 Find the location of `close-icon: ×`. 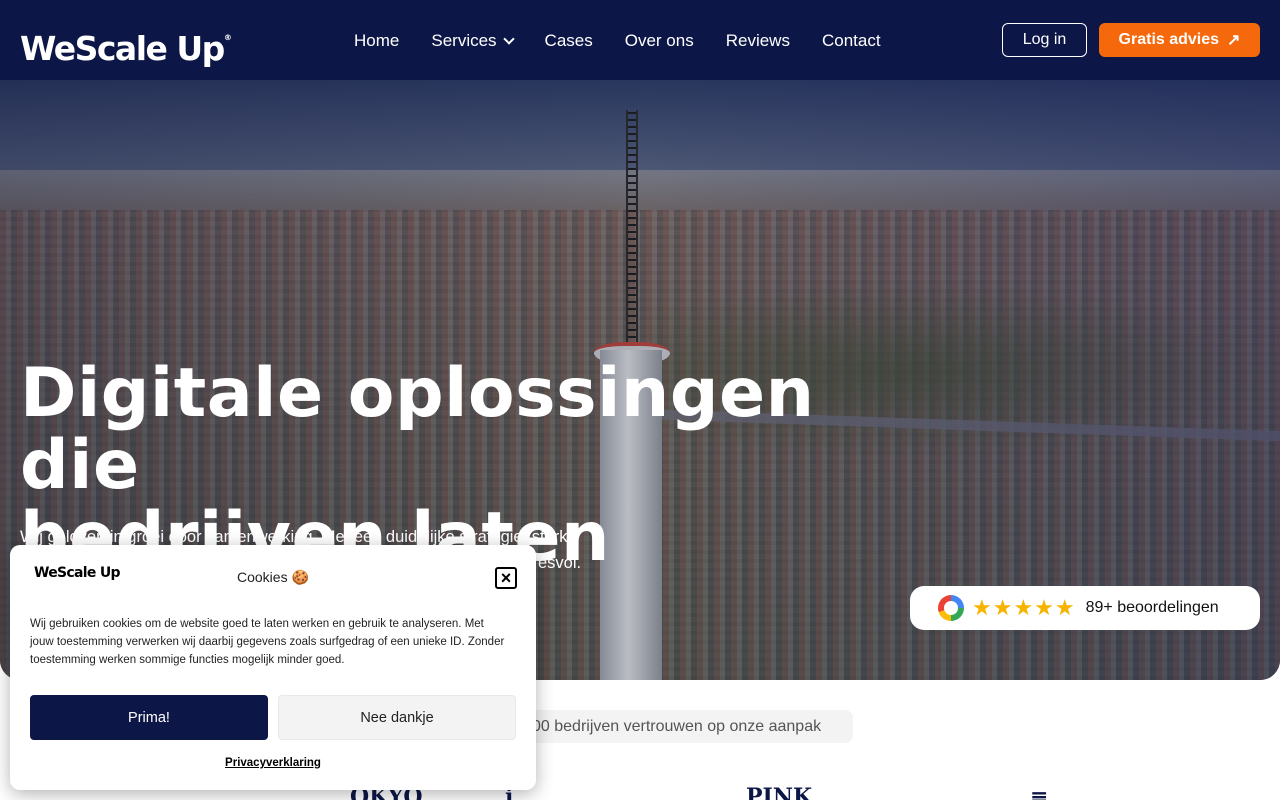

close-icon: × is located at coordinates (506, 578).